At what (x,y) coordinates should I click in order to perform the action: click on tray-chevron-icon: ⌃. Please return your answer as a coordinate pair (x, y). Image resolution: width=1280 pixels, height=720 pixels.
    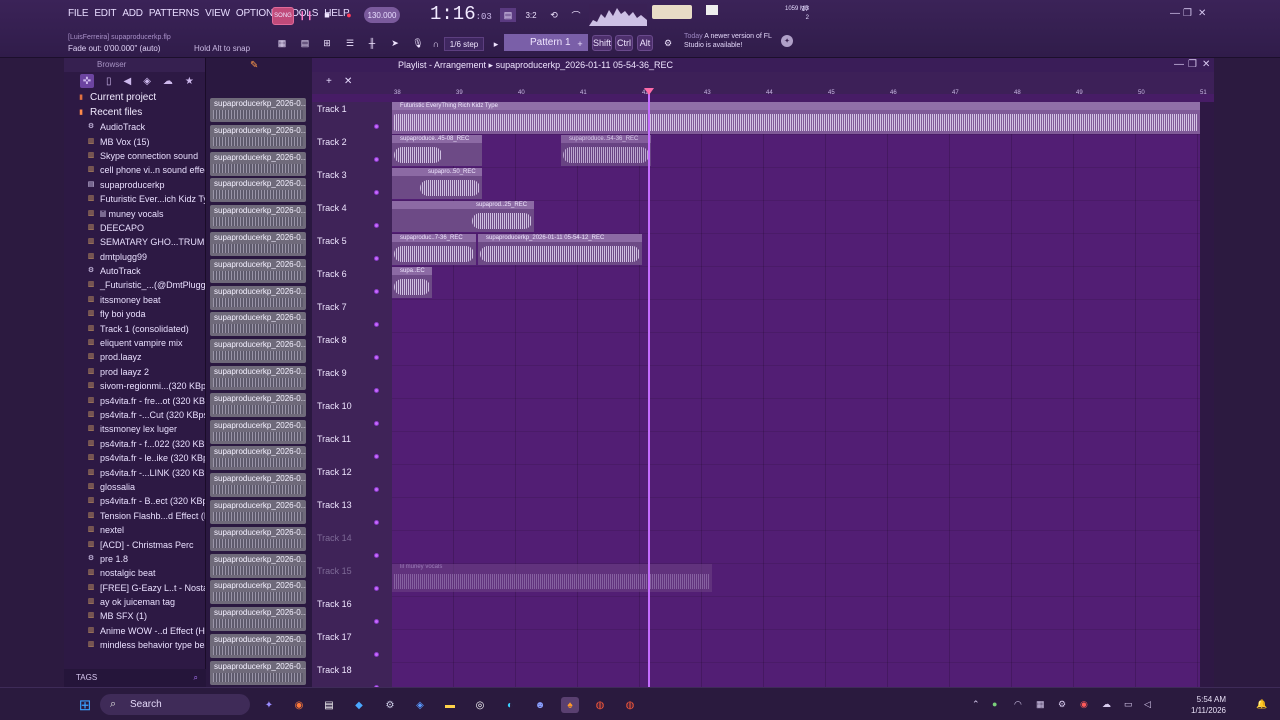
    Looking at the image, I should click on (976, 704).